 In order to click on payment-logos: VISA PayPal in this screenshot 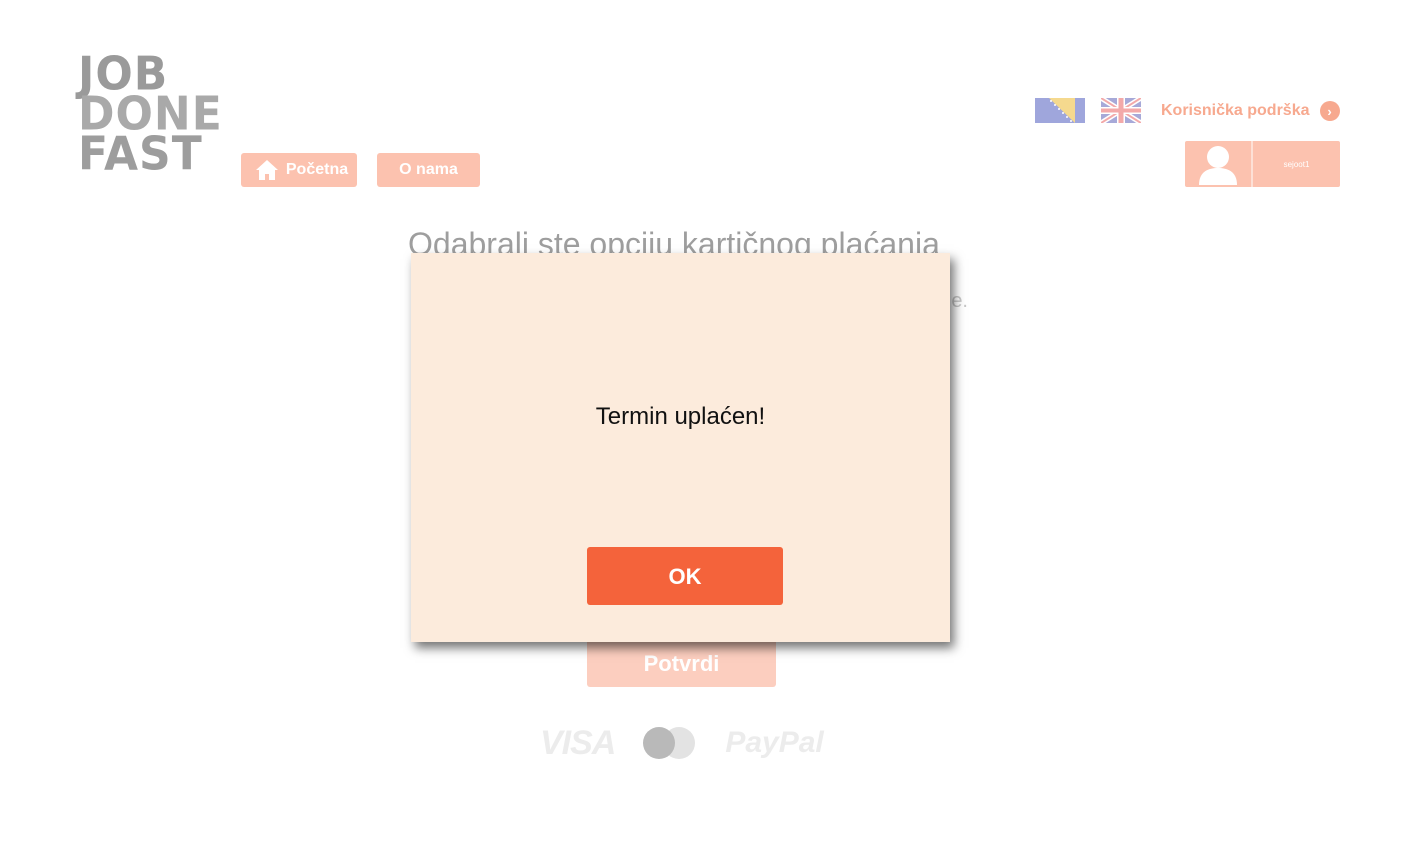, I will do `click(682, 743)`.